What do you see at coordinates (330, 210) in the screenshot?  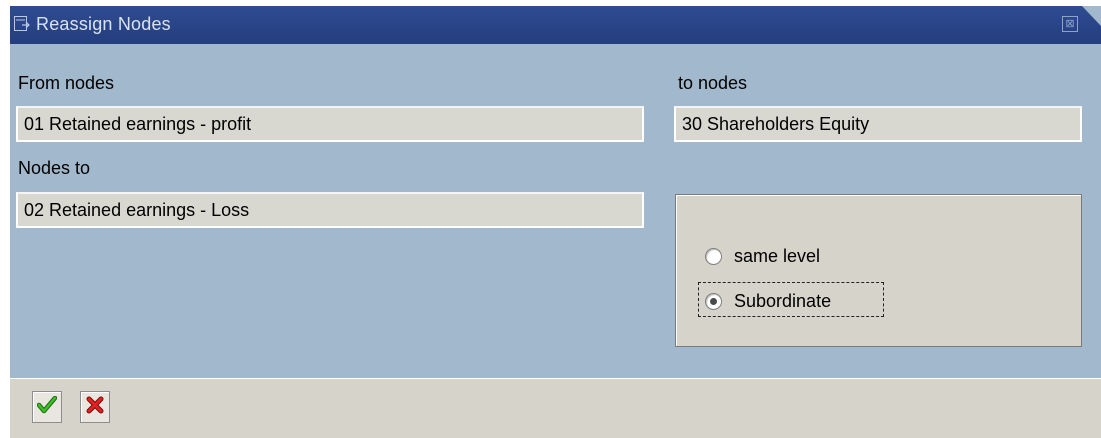 I see `nodes-to-field: 02 Retained earnings - Loss` at bounding box center [330, 210].